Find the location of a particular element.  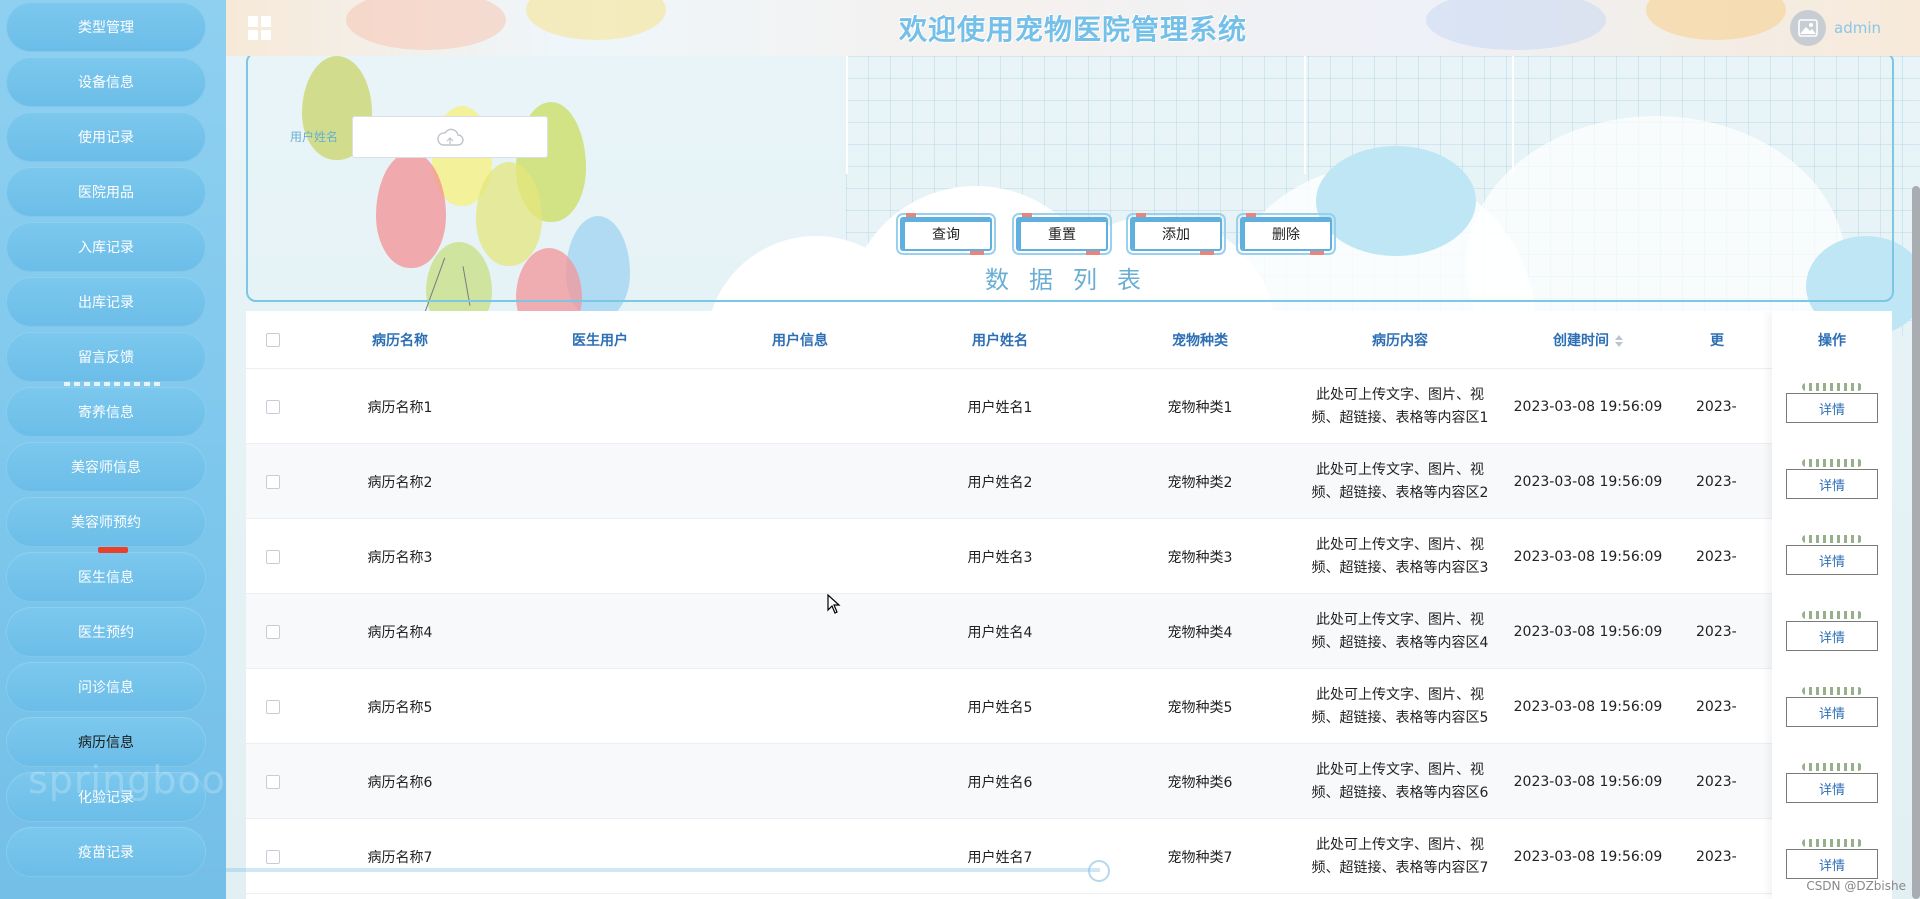

table-header: 病历名称 医生用户 用户信息 用户姓名 宠物种类 病历内容 创建时间 更 is located at coordinates (1069, 340).